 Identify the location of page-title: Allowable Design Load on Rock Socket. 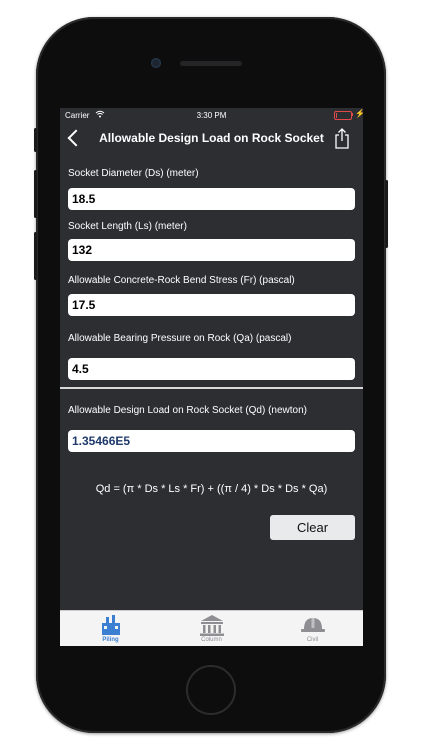
(211, 138).